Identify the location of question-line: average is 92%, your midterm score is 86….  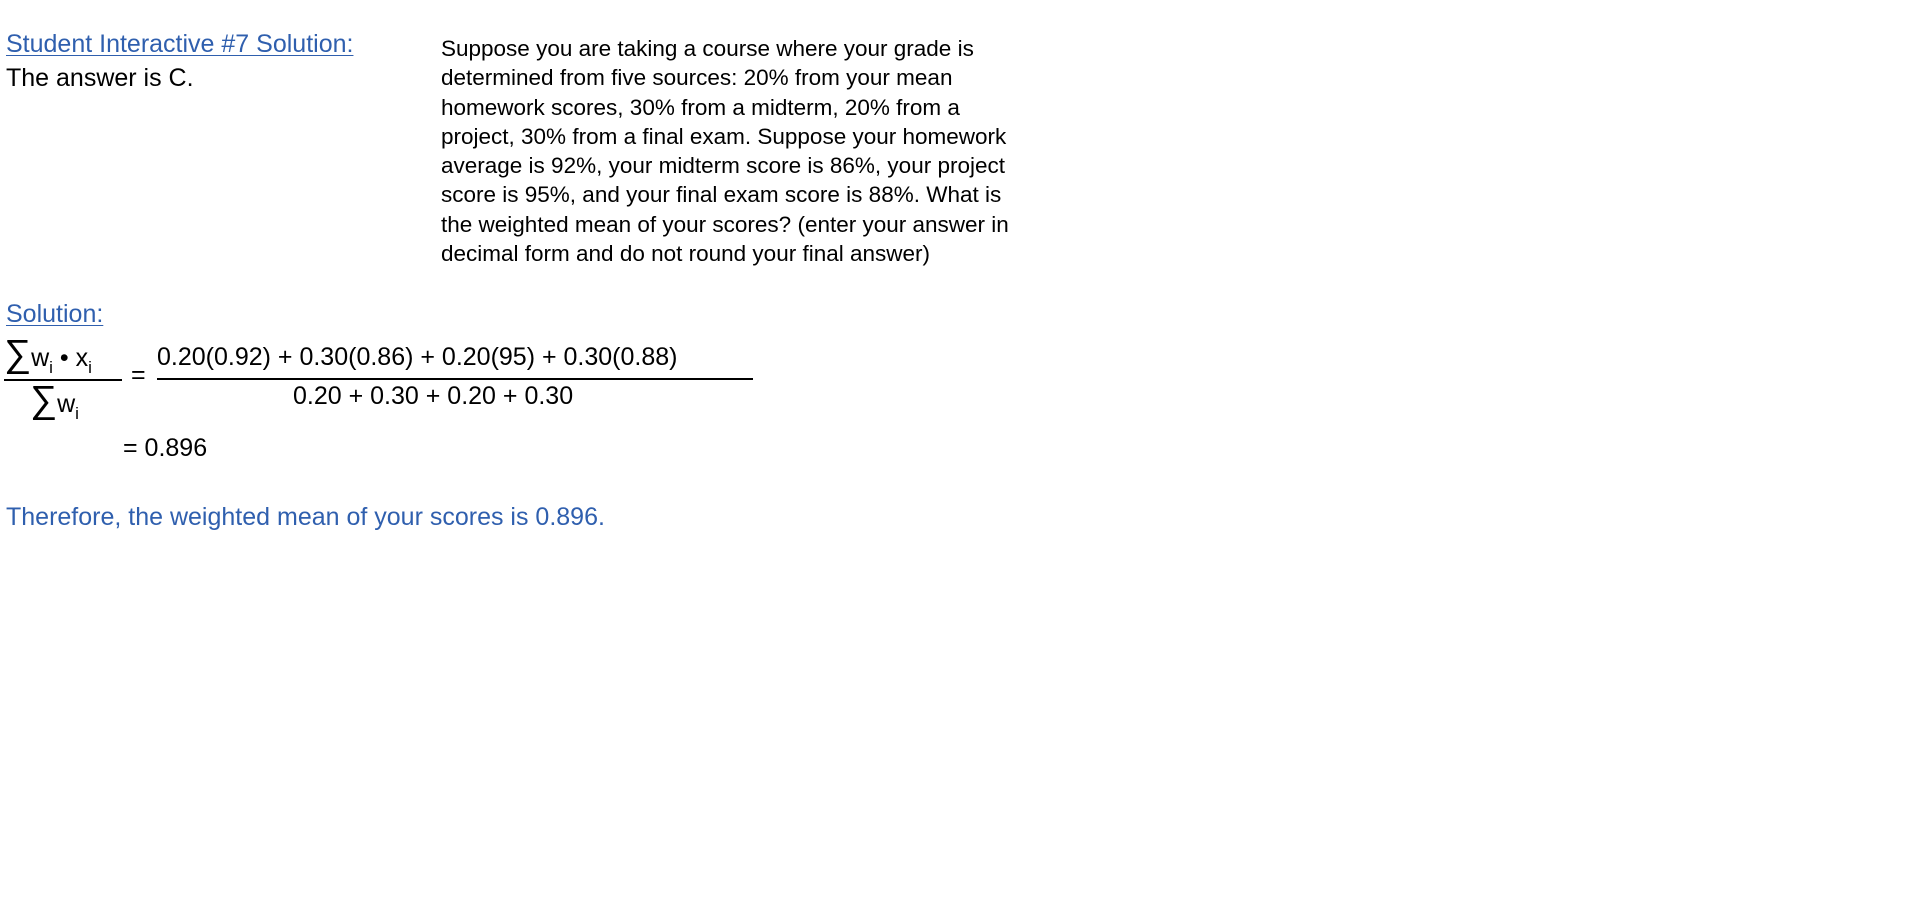
(723, 166).